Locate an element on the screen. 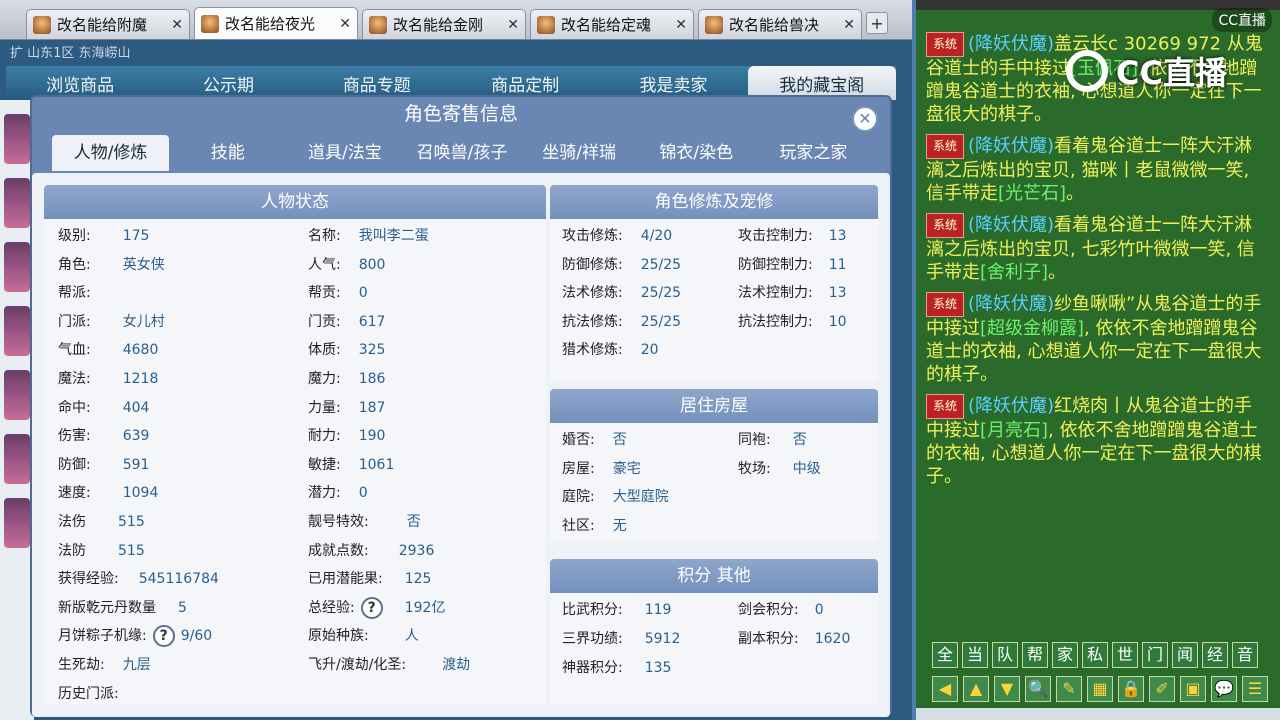  stat-value: 1094 is located at coordinates (140, 493).